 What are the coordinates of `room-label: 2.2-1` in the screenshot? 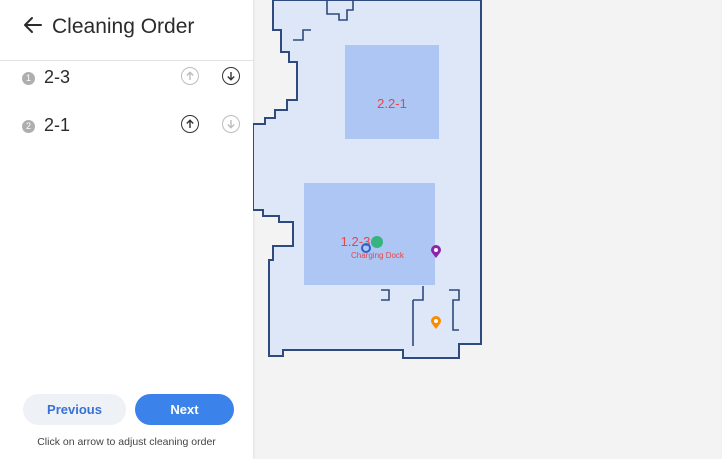 It's located at (392, 103).